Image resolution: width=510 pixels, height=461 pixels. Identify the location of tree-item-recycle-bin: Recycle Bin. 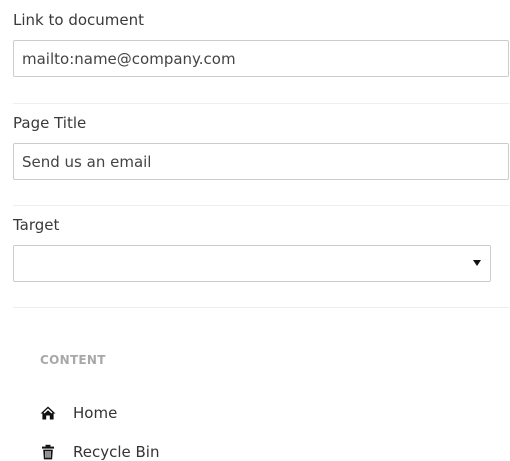
(99, 450).